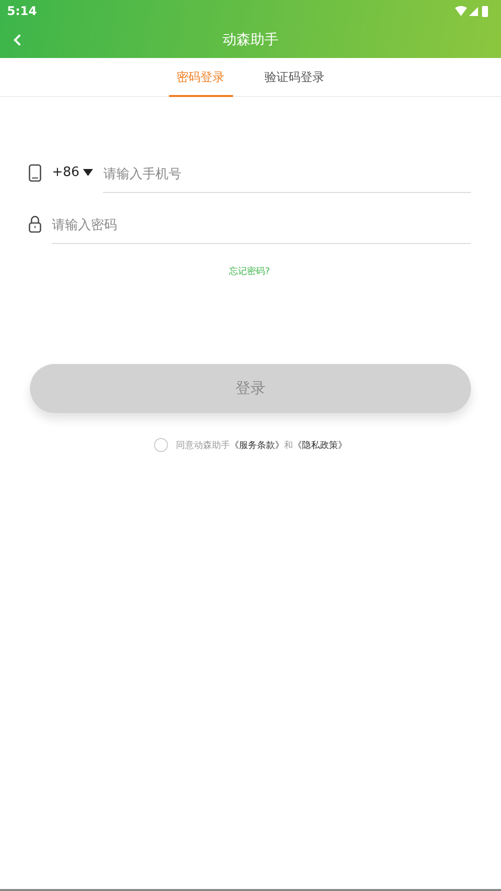 The image size is (501, 891). Describe the element at coordinates (18, 40) in the screenshot. I see `back-icon` at that location.